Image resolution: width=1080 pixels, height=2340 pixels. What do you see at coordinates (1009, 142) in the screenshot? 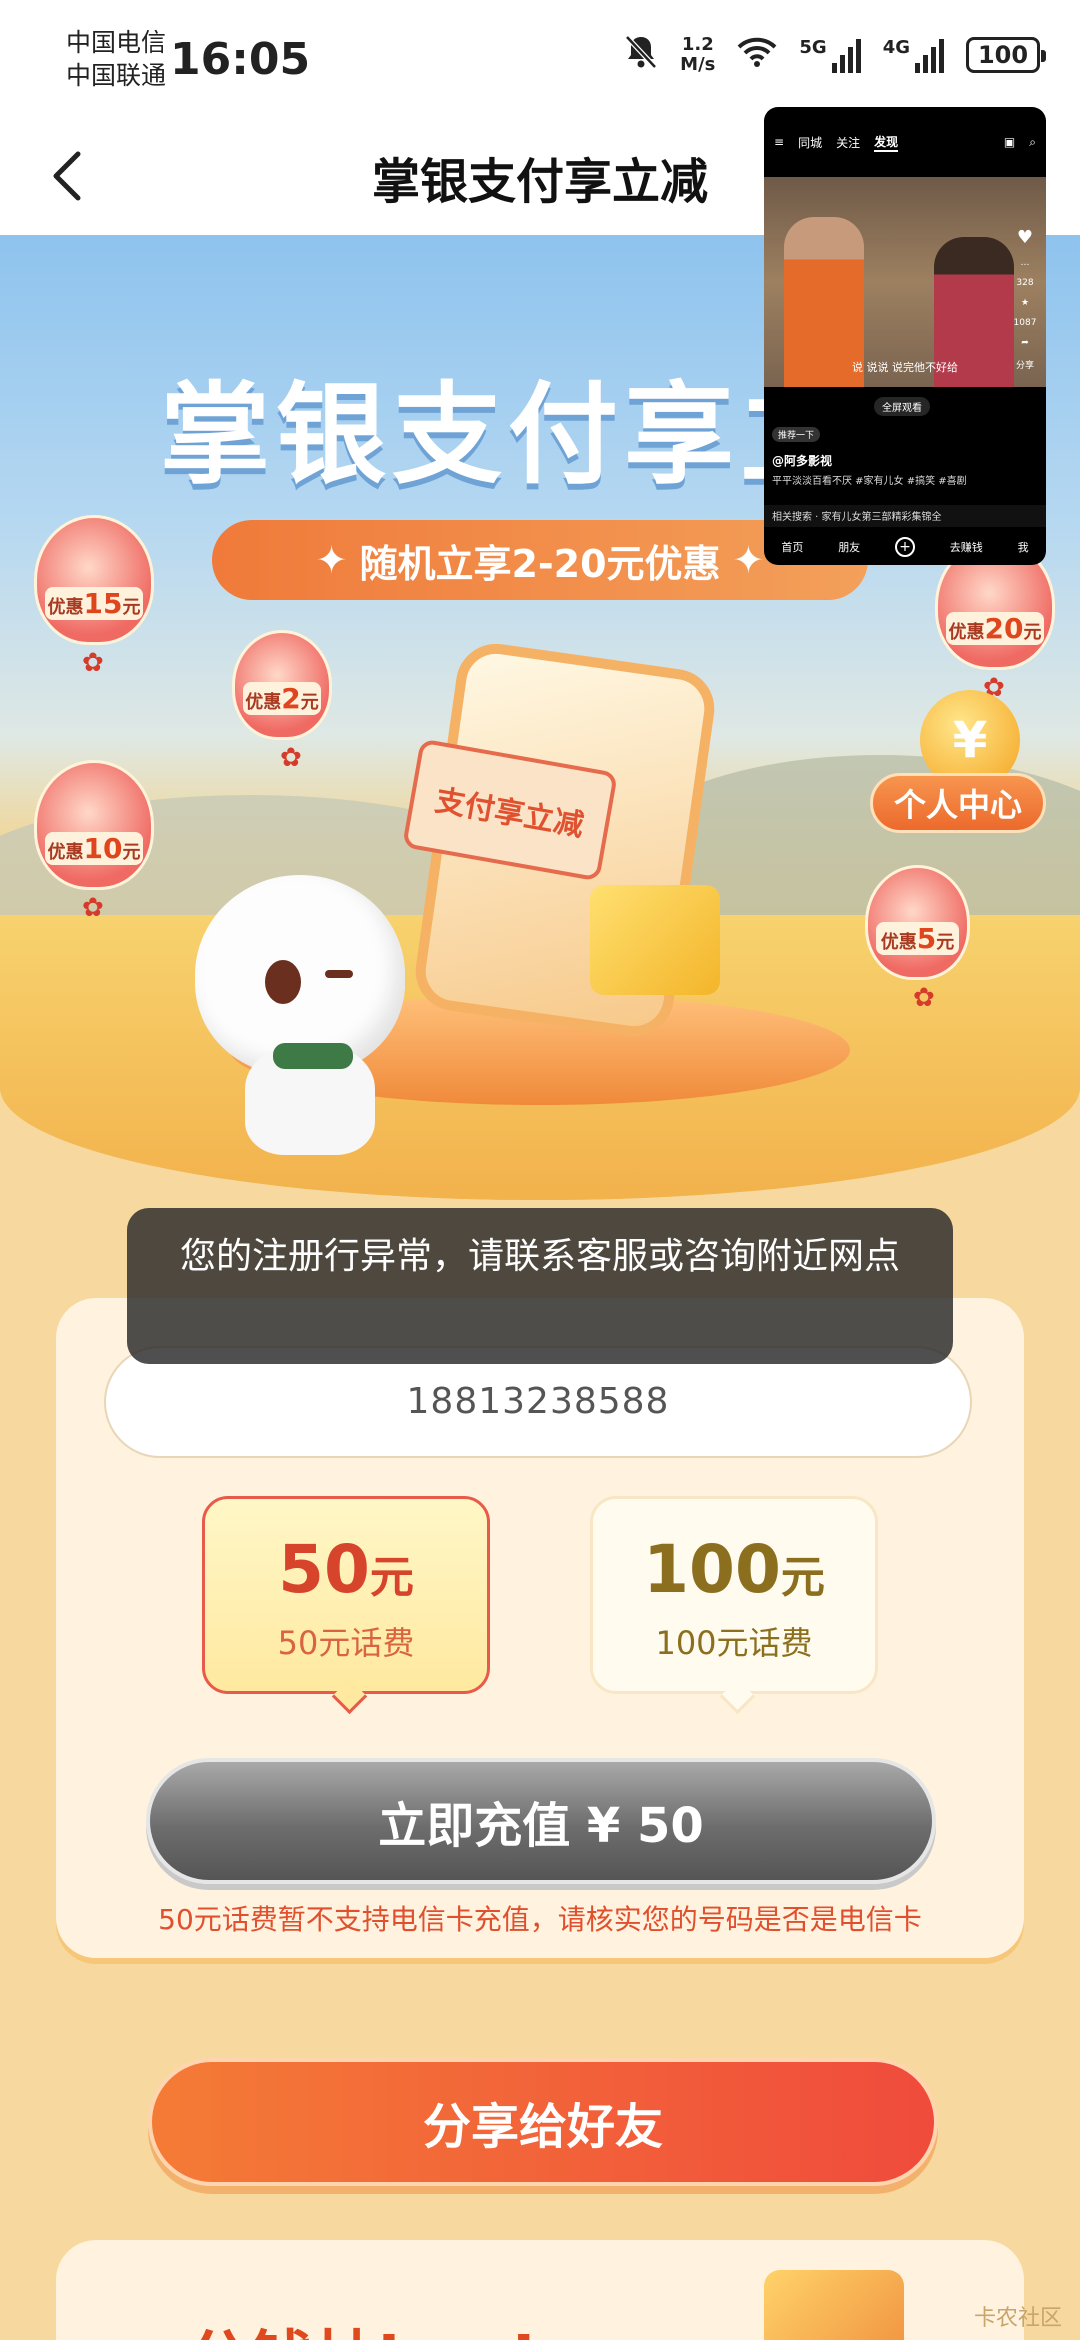
I see `live-icon: ▣` at bounding box center [1009, 142].